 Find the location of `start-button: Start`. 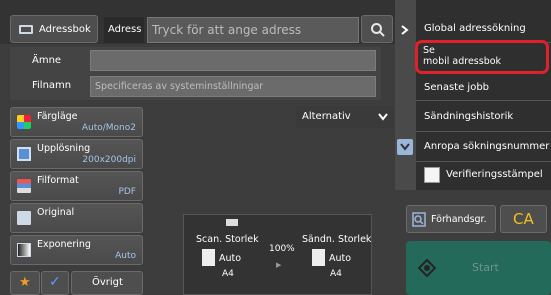

start-button: Start is located at coordinates (478, 268).